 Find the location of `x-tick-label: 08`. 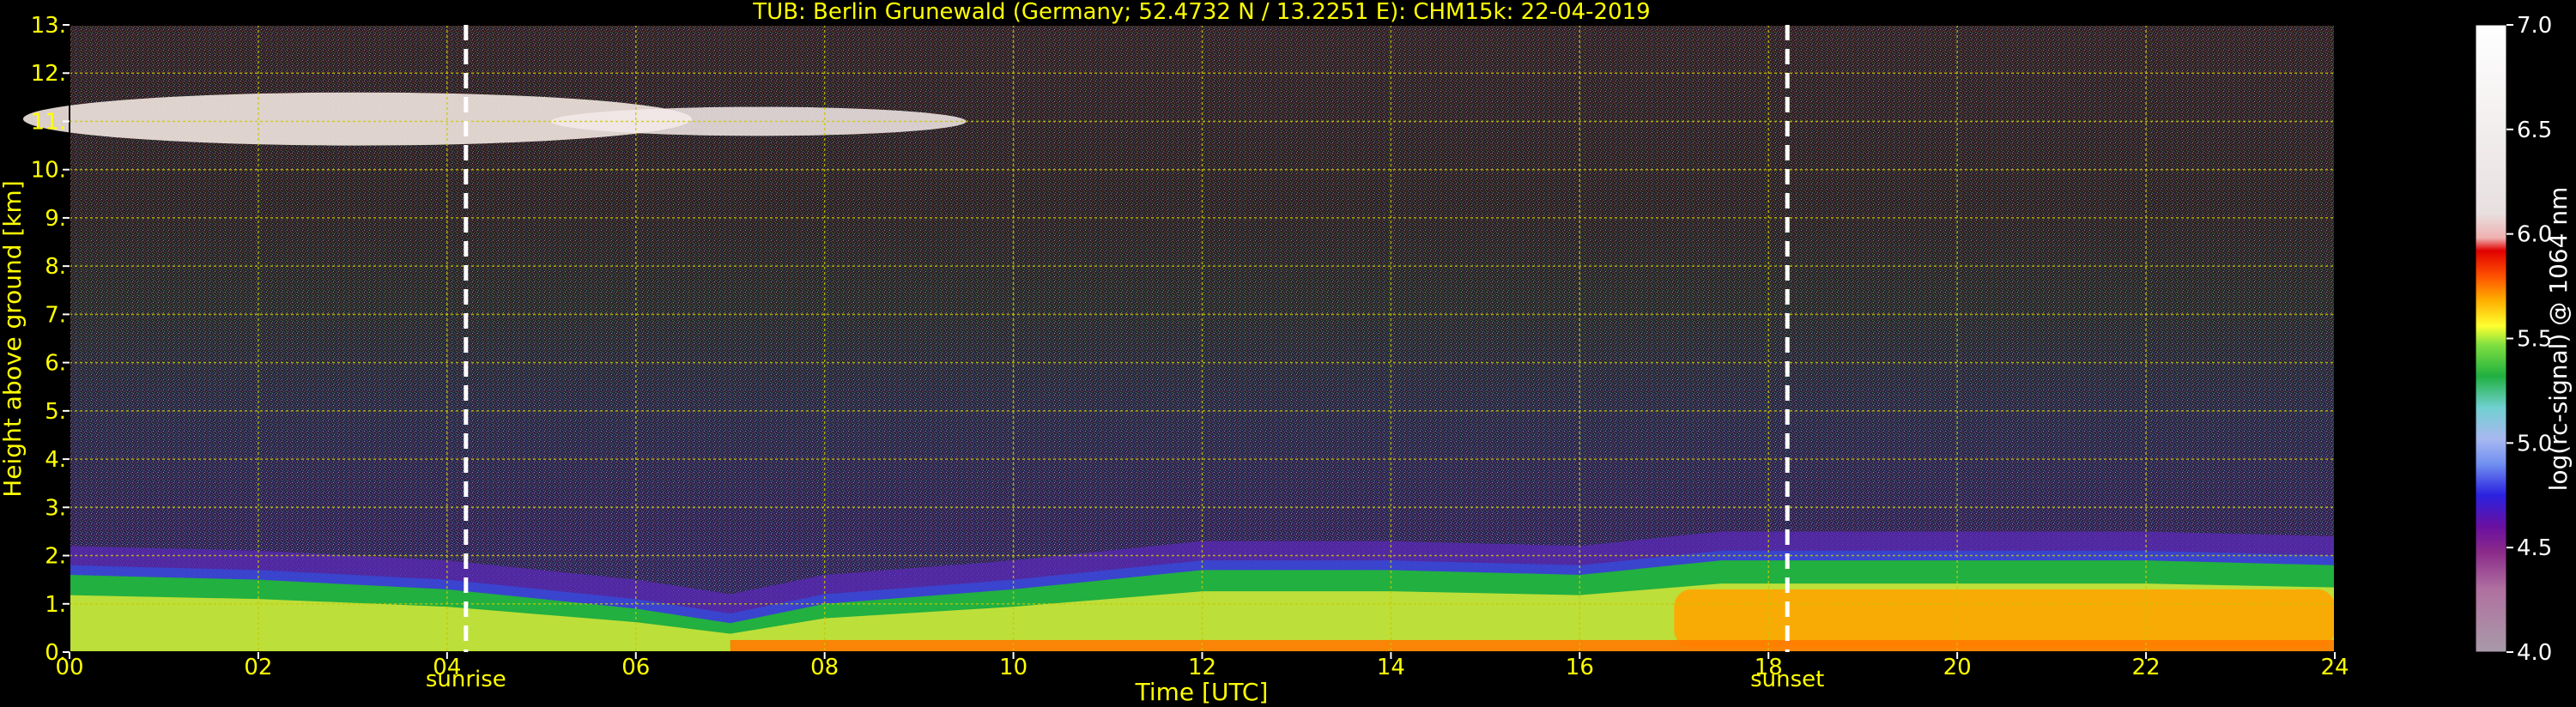

x-tick-label: 08 is located at coordinates (824, 667).